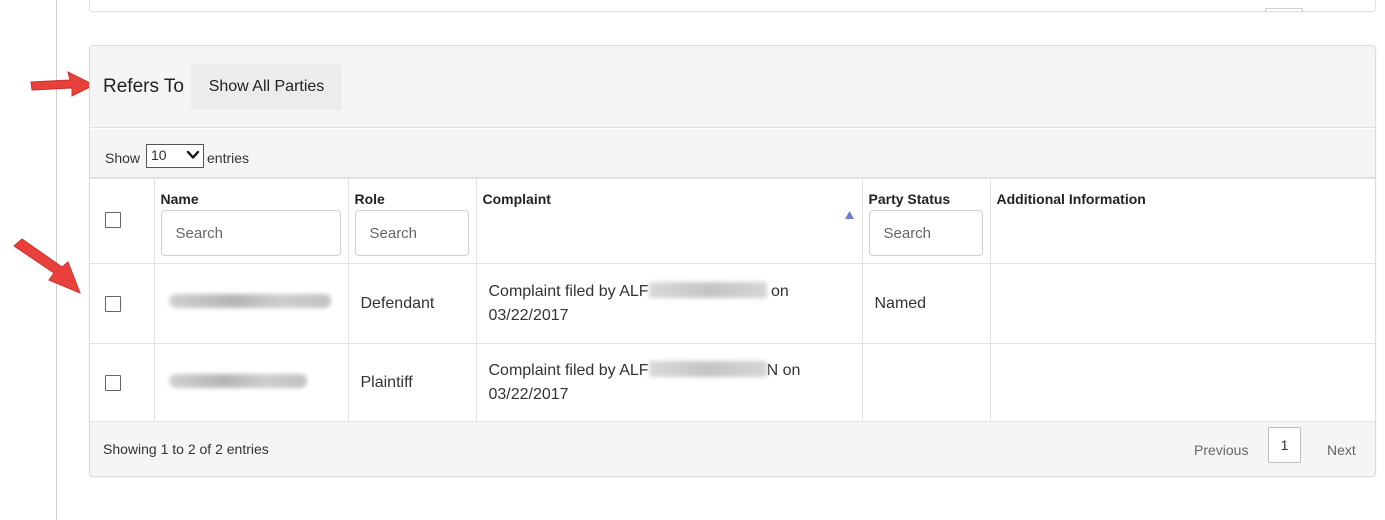  I want to click on party-status-cell: Named, so click(926, 303).